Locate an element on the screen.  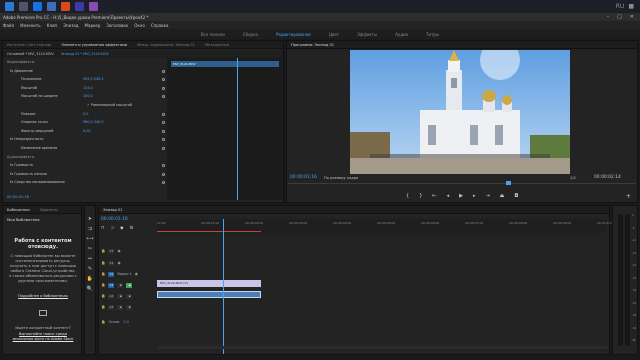
track-select-tool-icon: ⇉ is located at coordinates (90, 229).